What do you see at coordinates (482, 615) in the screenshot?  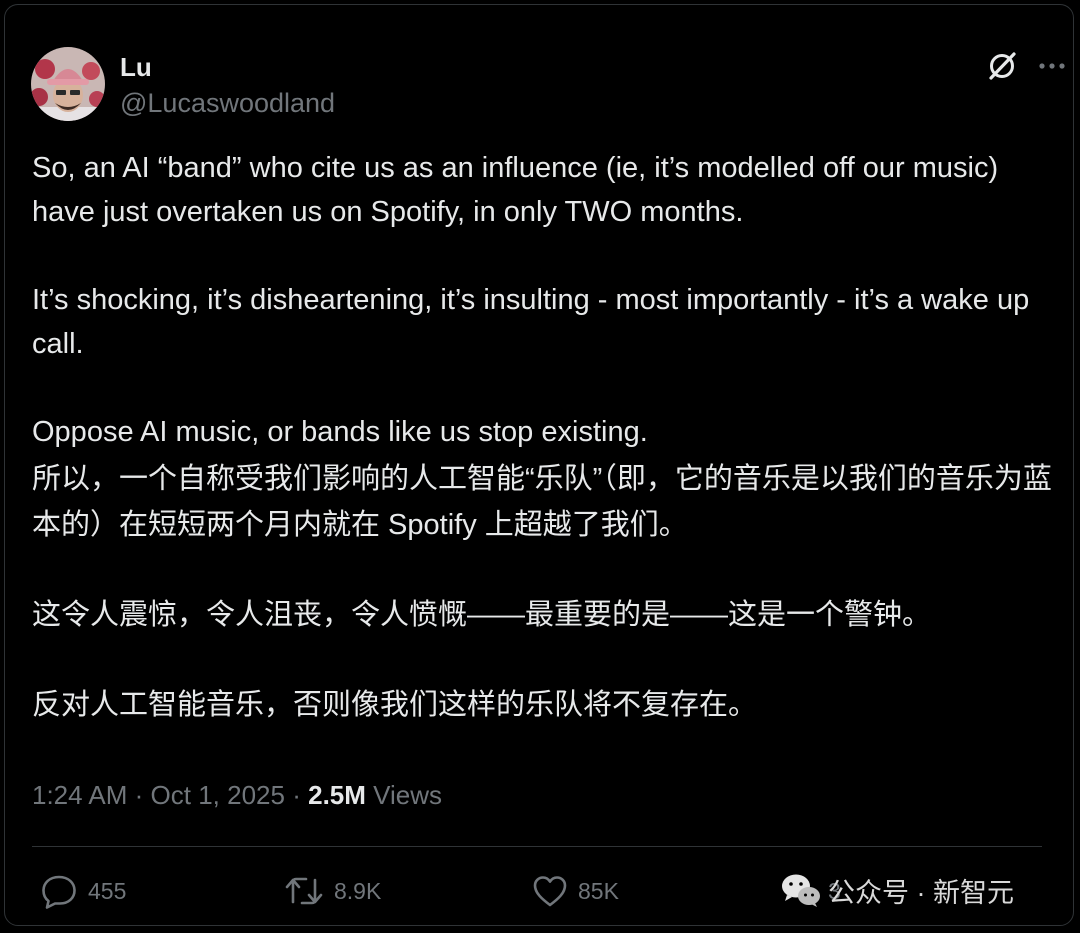 I see `tweet-paragraph-zh-2: 这令人震惊，令人沮丧，令人愤慨——最重要的是——这是一个警钟。` at bounding box center [482, 615].